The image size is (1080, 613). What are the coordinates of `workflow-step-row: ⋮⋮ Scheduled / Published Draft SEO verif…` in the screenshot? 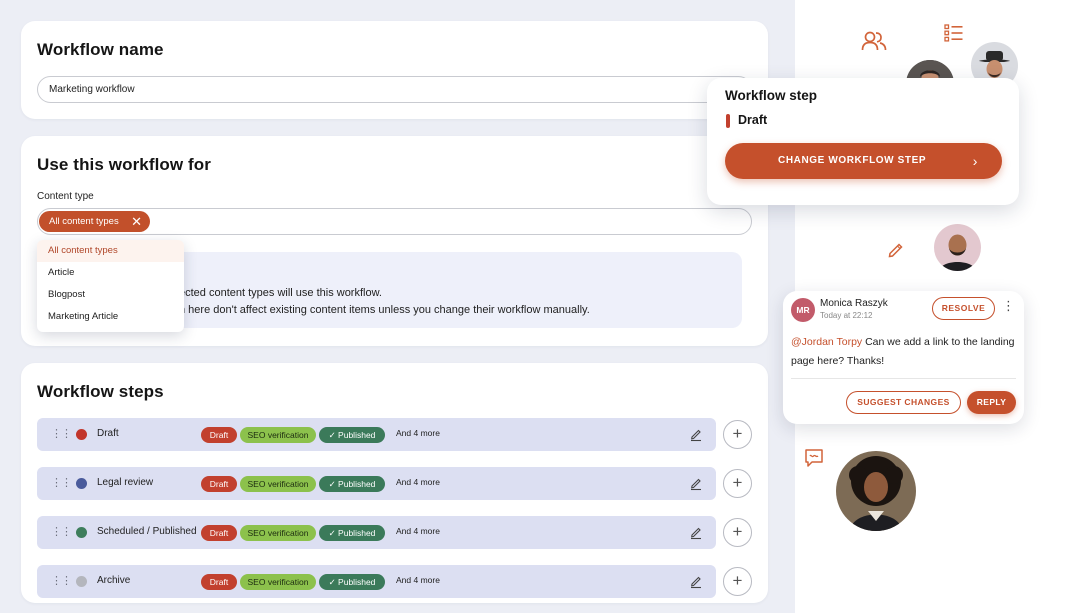 It's located at (376, 532).